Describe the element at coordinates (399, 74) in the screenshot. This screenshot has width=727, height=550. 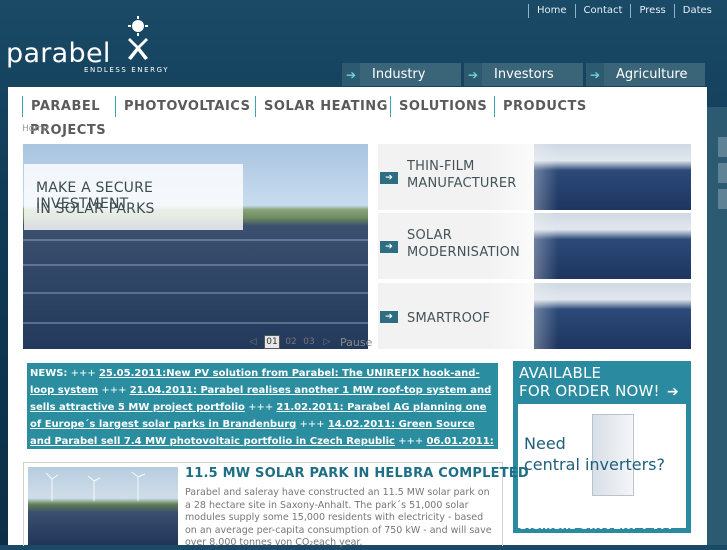
I see `tab-label: Industry` at that location.